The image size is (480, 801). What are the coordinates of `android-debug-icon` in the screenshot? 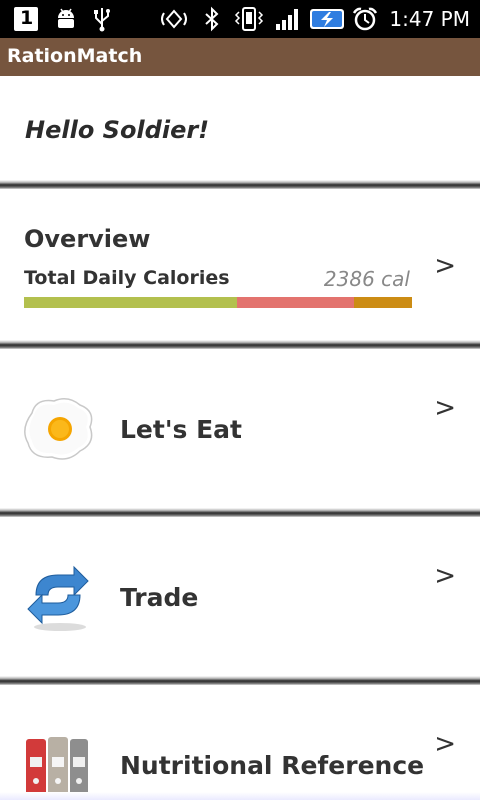 It's located at (66, 19).